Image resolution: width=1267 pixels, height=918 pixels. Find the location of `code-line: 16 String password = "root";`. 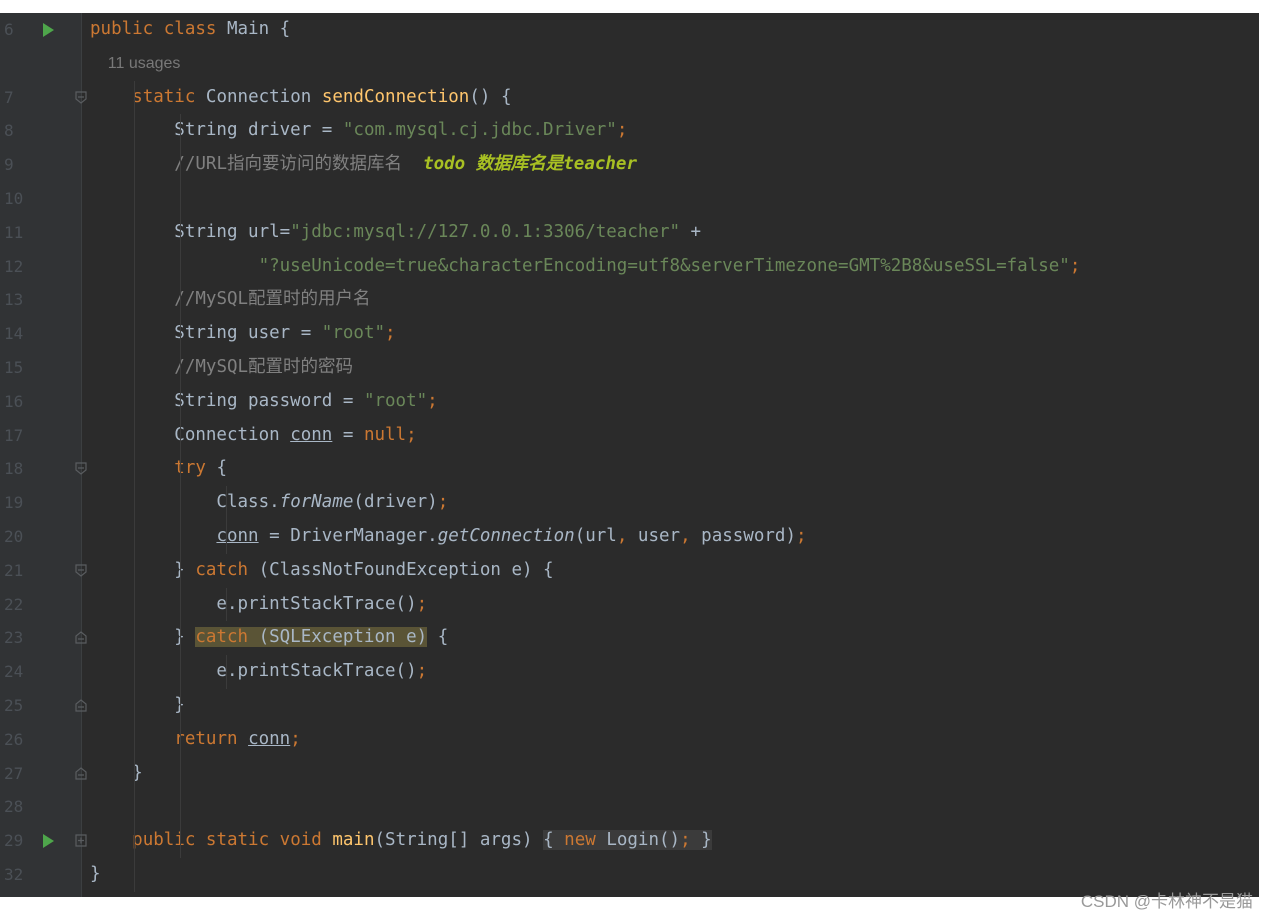

code-line: 16 String password = "root"; is located at coordinates (629, 402).